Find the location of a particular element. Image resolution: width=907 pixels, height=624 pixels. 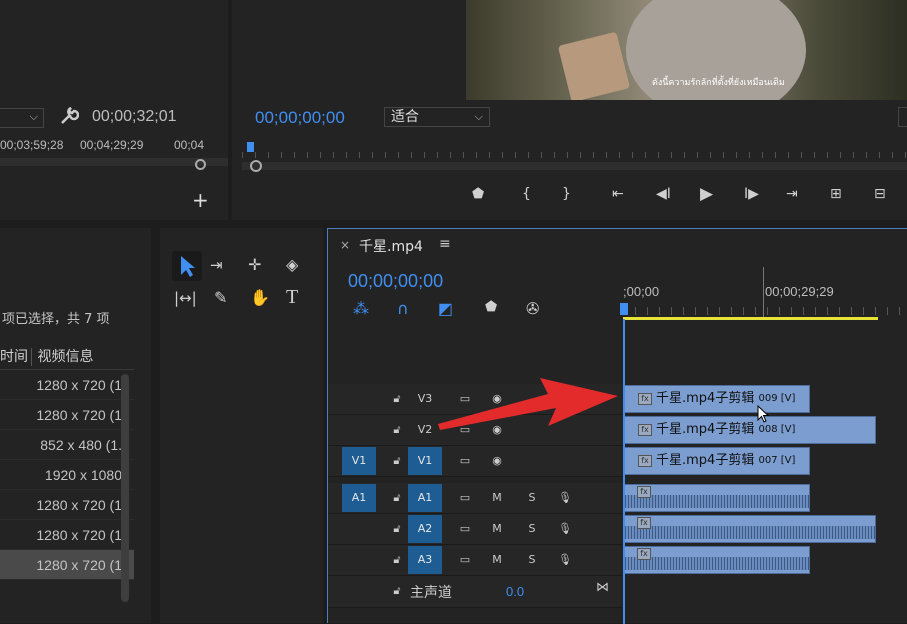

type-tool-icon: T is located at coordinates (292, 297).